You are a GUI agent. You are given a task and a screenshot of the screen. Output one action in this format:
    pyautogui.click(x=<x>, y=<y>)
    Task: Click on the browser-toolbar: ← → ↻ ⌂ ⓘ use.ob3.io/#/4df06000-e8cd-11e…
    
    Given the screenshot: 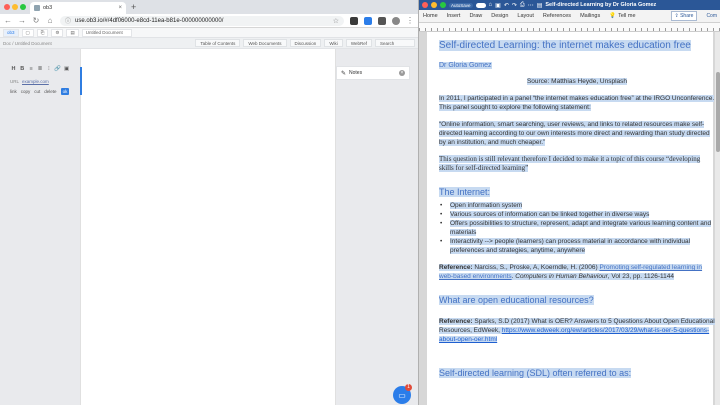 What is the action you would take?
    pyautogui.click(x=209, y=21)
    